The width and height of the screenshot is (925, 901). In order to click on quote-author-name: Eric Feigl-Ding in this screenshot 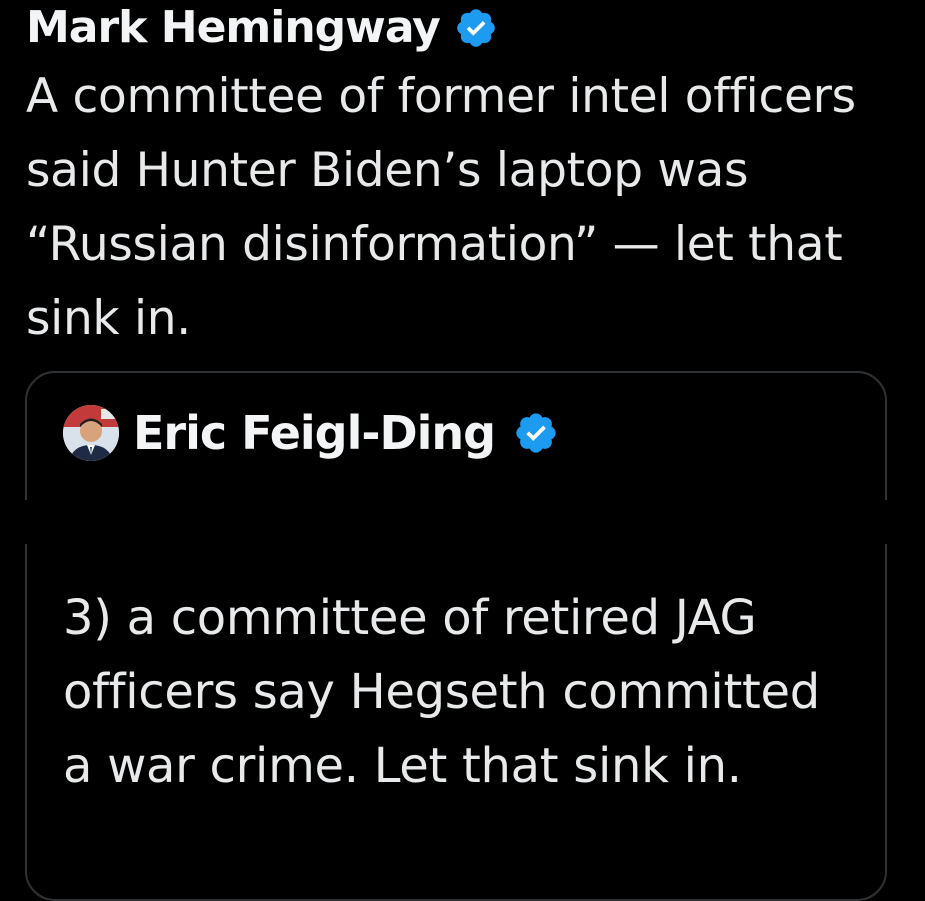, I will do `click(314, 433)`.